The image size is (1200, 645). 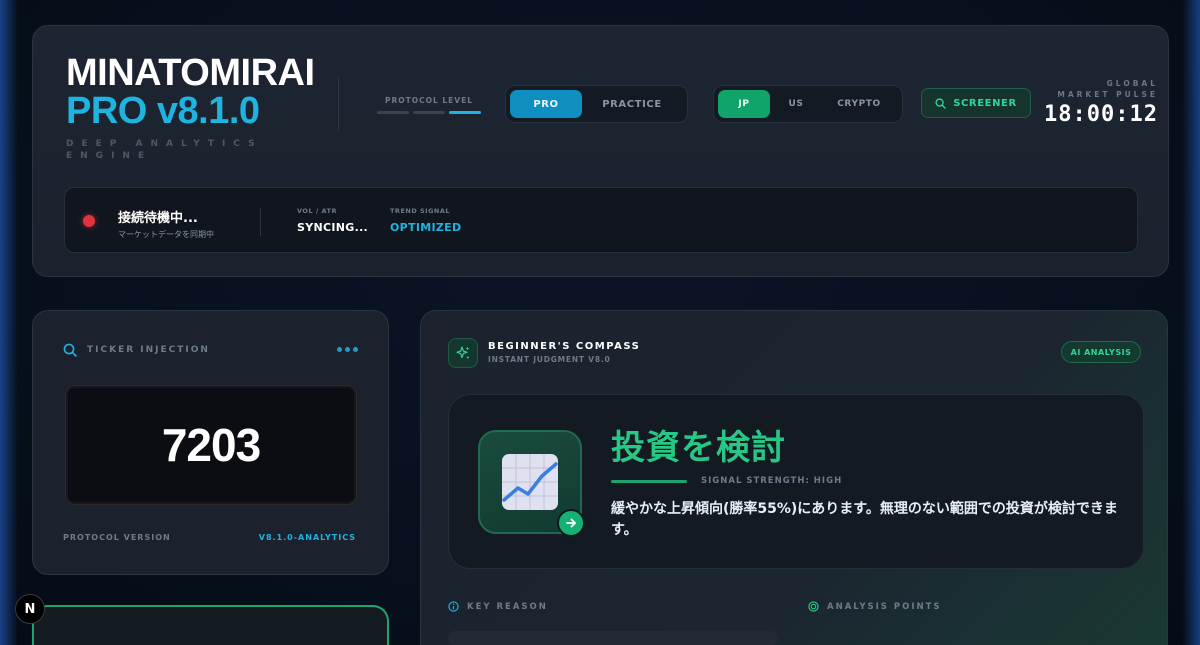 I want to click on brand-divider, so click(x=338, y=104).